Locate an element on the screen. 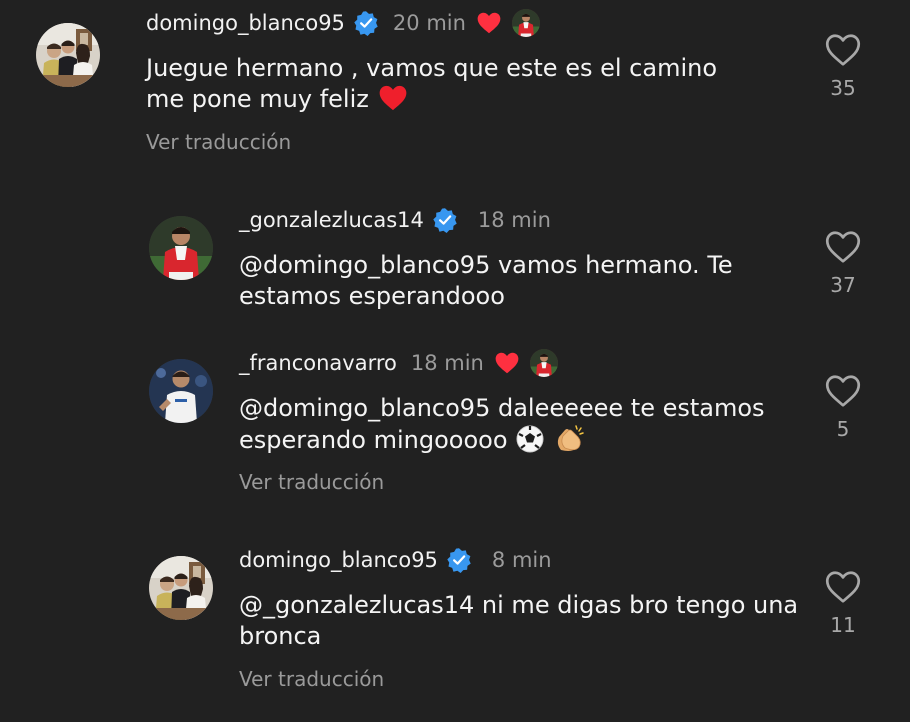  like-button: 37 is located at coordinates (843, 263).